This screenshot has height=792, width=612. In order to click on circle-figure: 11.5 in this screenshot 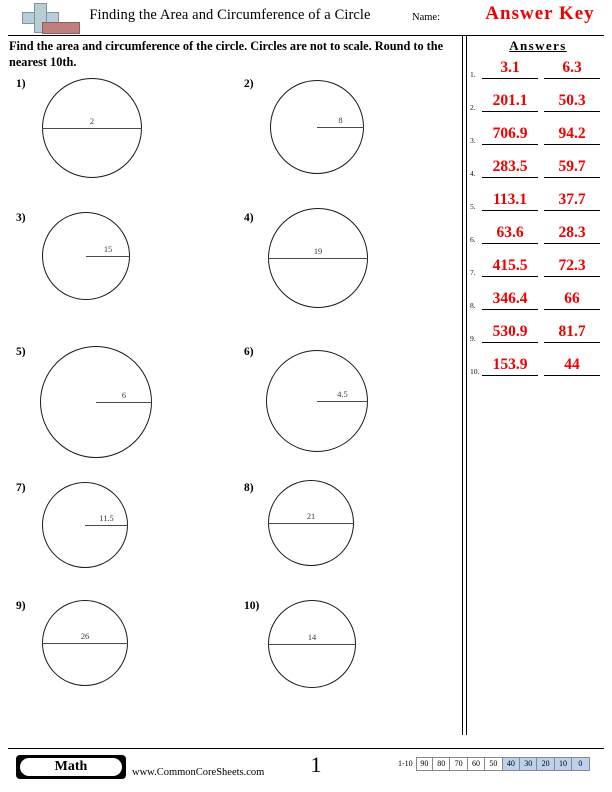, I will do `click(85, 525)`.